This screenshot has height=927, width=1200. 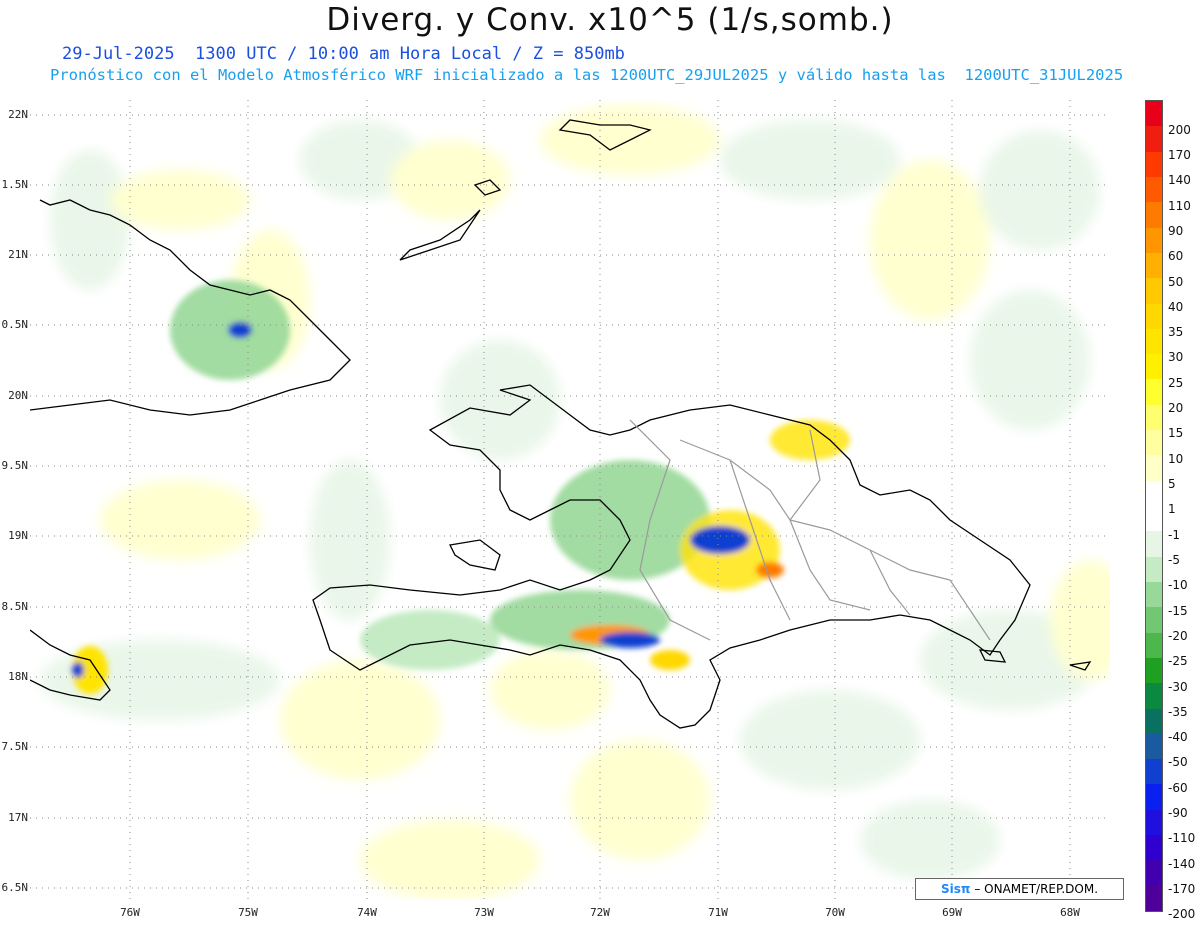 What do you see at coordinates (15, 184) in the screenshot?
I see `lat-label: 1.5N` at bounding box center [15, 184].